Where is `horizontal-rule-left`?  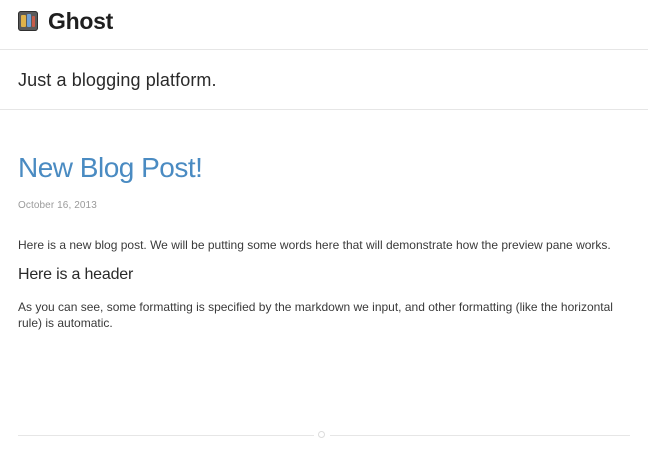
horizontal-rule-left is located at coordinates (166, 435).